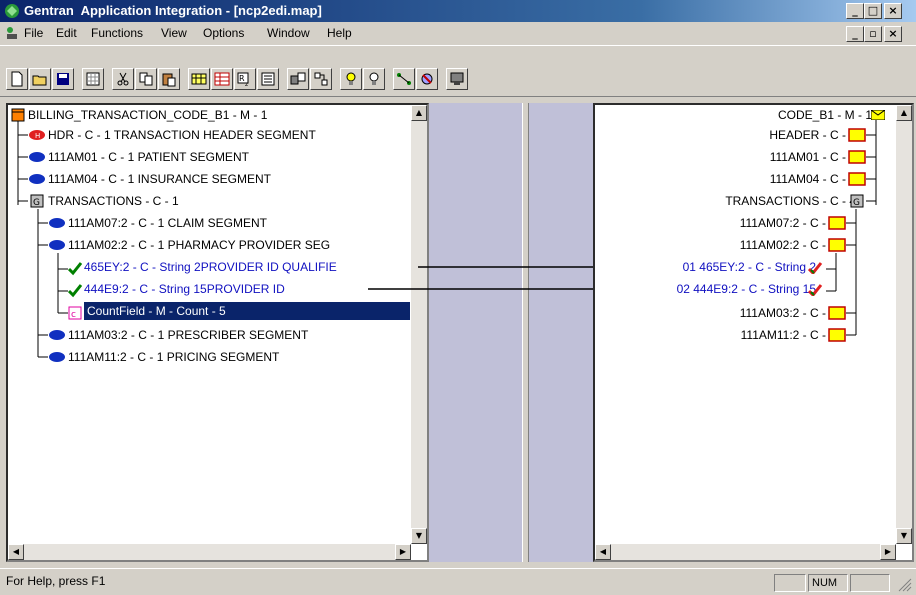 This screenshot has width=916, height=595. Describe the element at coordinates (223, 33) in the screenshot. I see `menu-options: Options` at that location.